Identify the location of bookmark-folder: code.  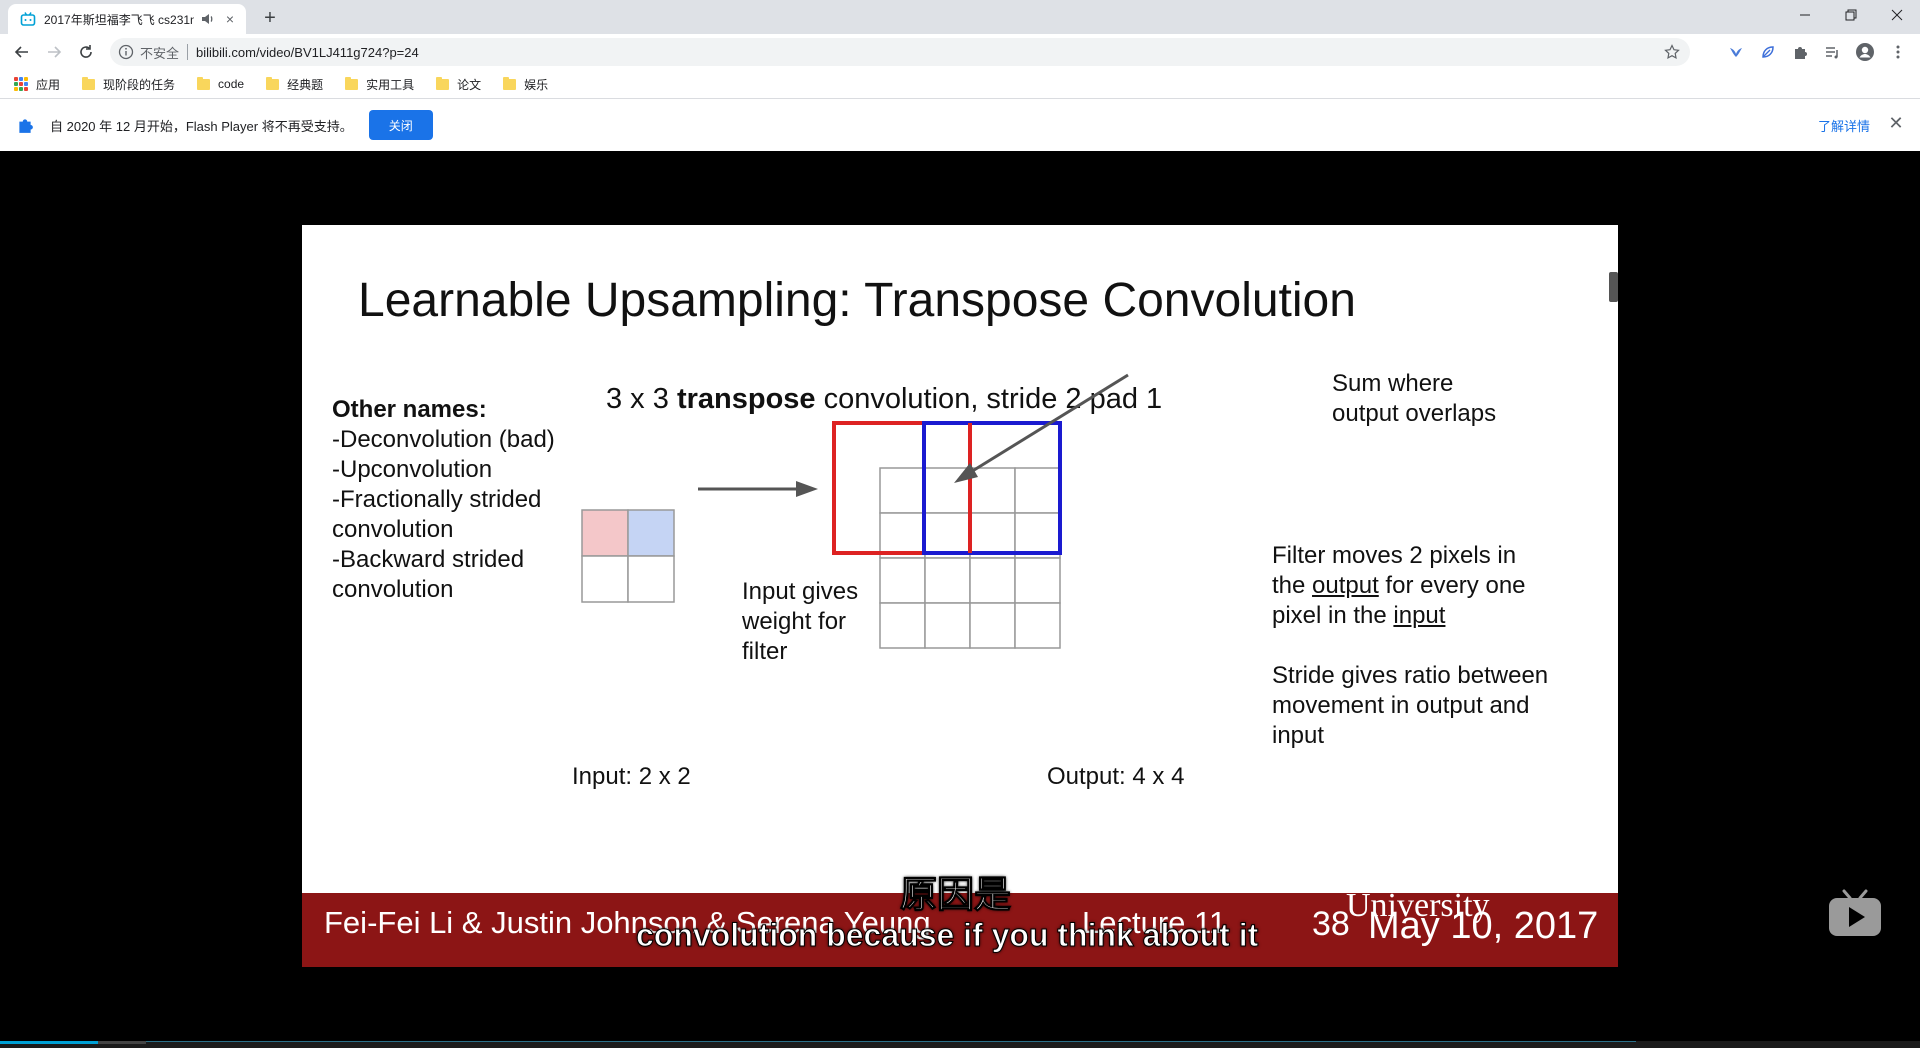
(221, 83).